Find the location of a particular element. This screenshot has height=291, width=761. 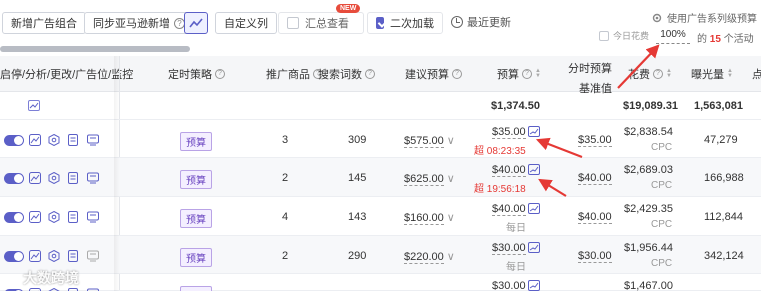

annotation-arrows is located at coordinates (597, 120).